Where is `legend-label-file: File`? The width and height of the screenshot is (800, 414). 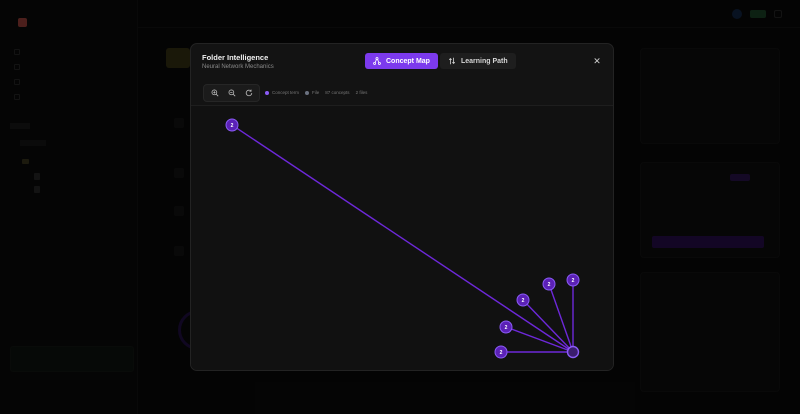 legend-label-file: File is located at coordinates (316, 92).